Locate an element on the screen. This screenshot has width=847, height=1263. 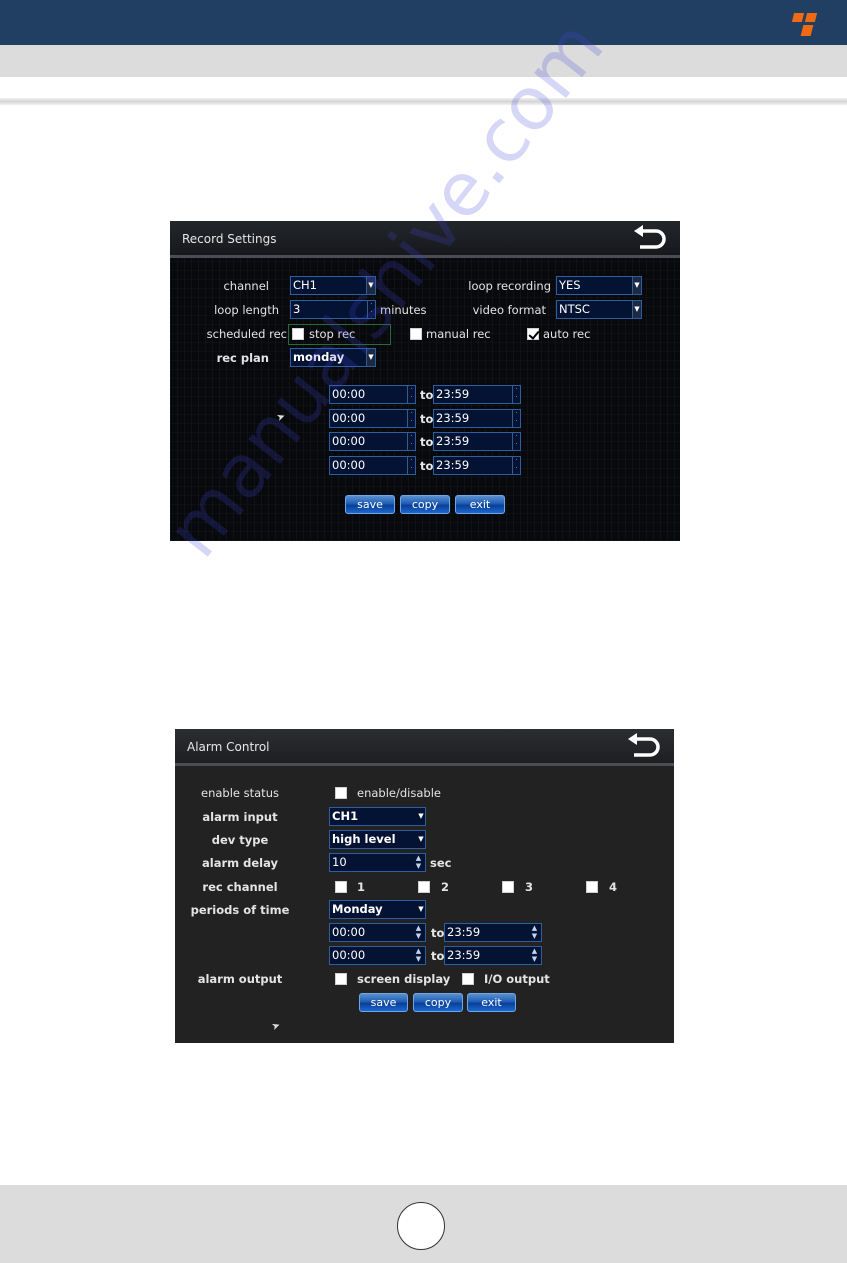
channel-label: channel is located at coordinates (246, 286).